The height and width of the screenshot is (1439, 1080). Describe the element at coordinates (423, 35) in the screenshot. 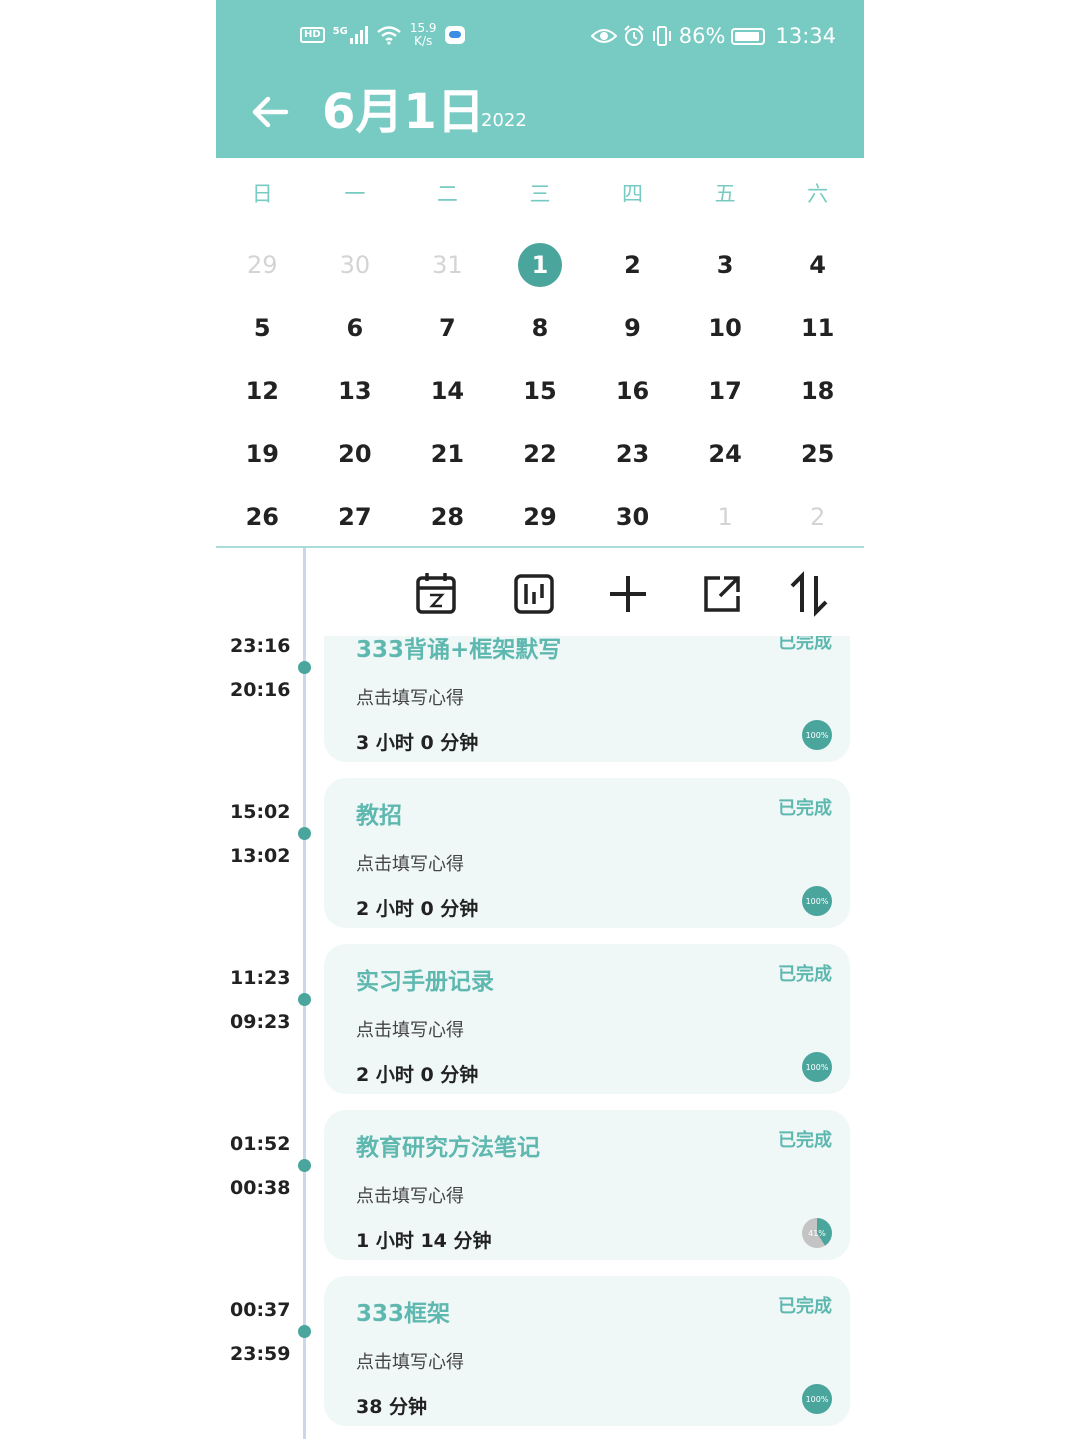

I see `network-speed: 15.9 K/s` at that location.